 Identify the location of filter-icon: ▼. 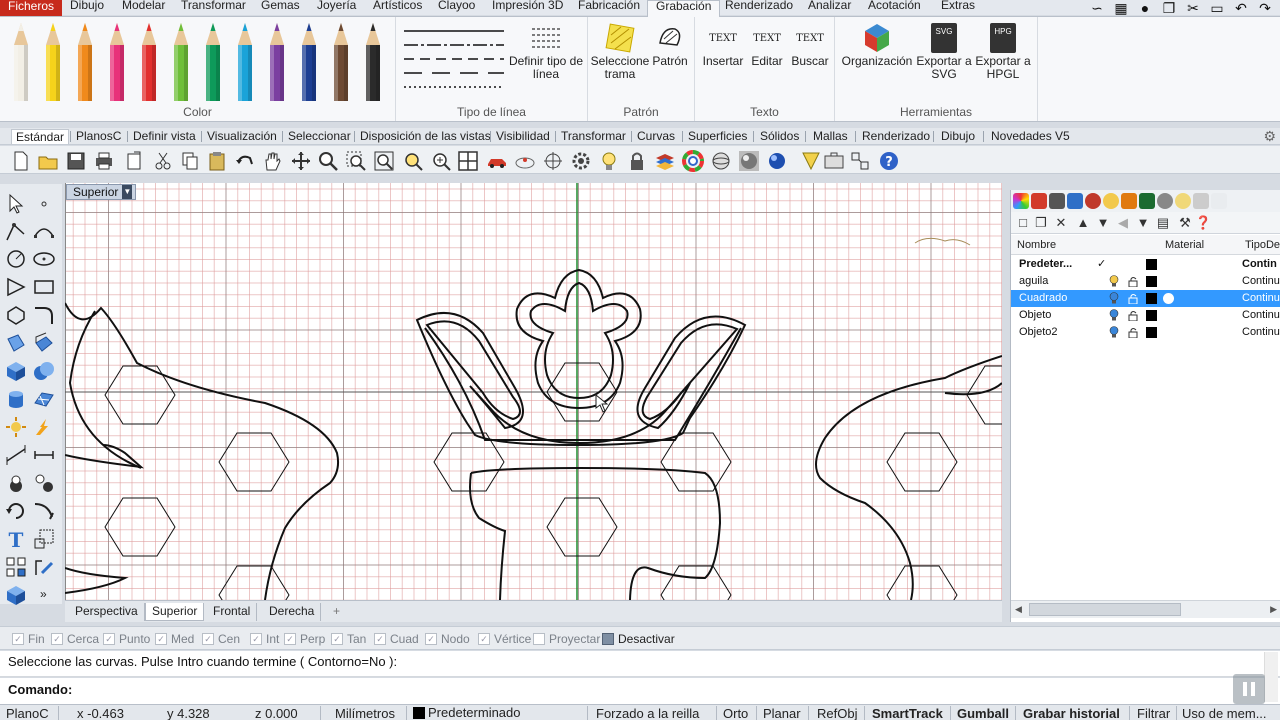
(1143, 223).